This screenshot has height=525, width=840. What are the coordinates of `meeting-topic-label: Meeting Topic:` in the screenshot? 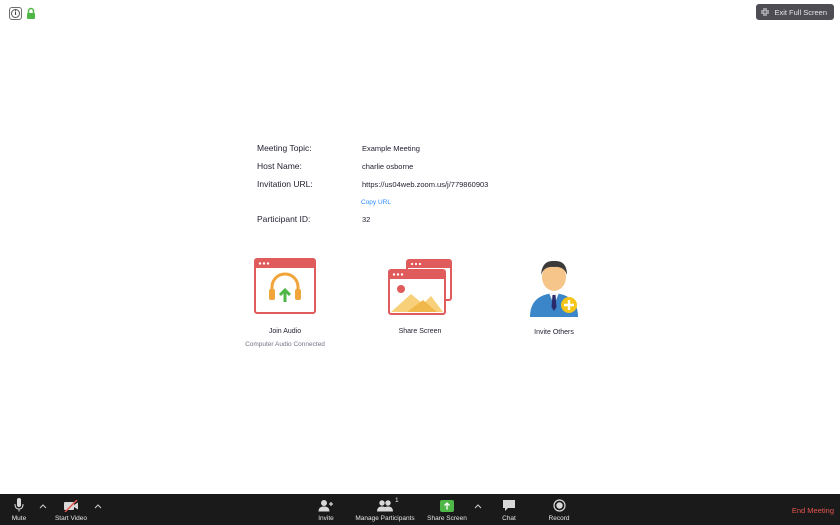 It's located at (284, 148).